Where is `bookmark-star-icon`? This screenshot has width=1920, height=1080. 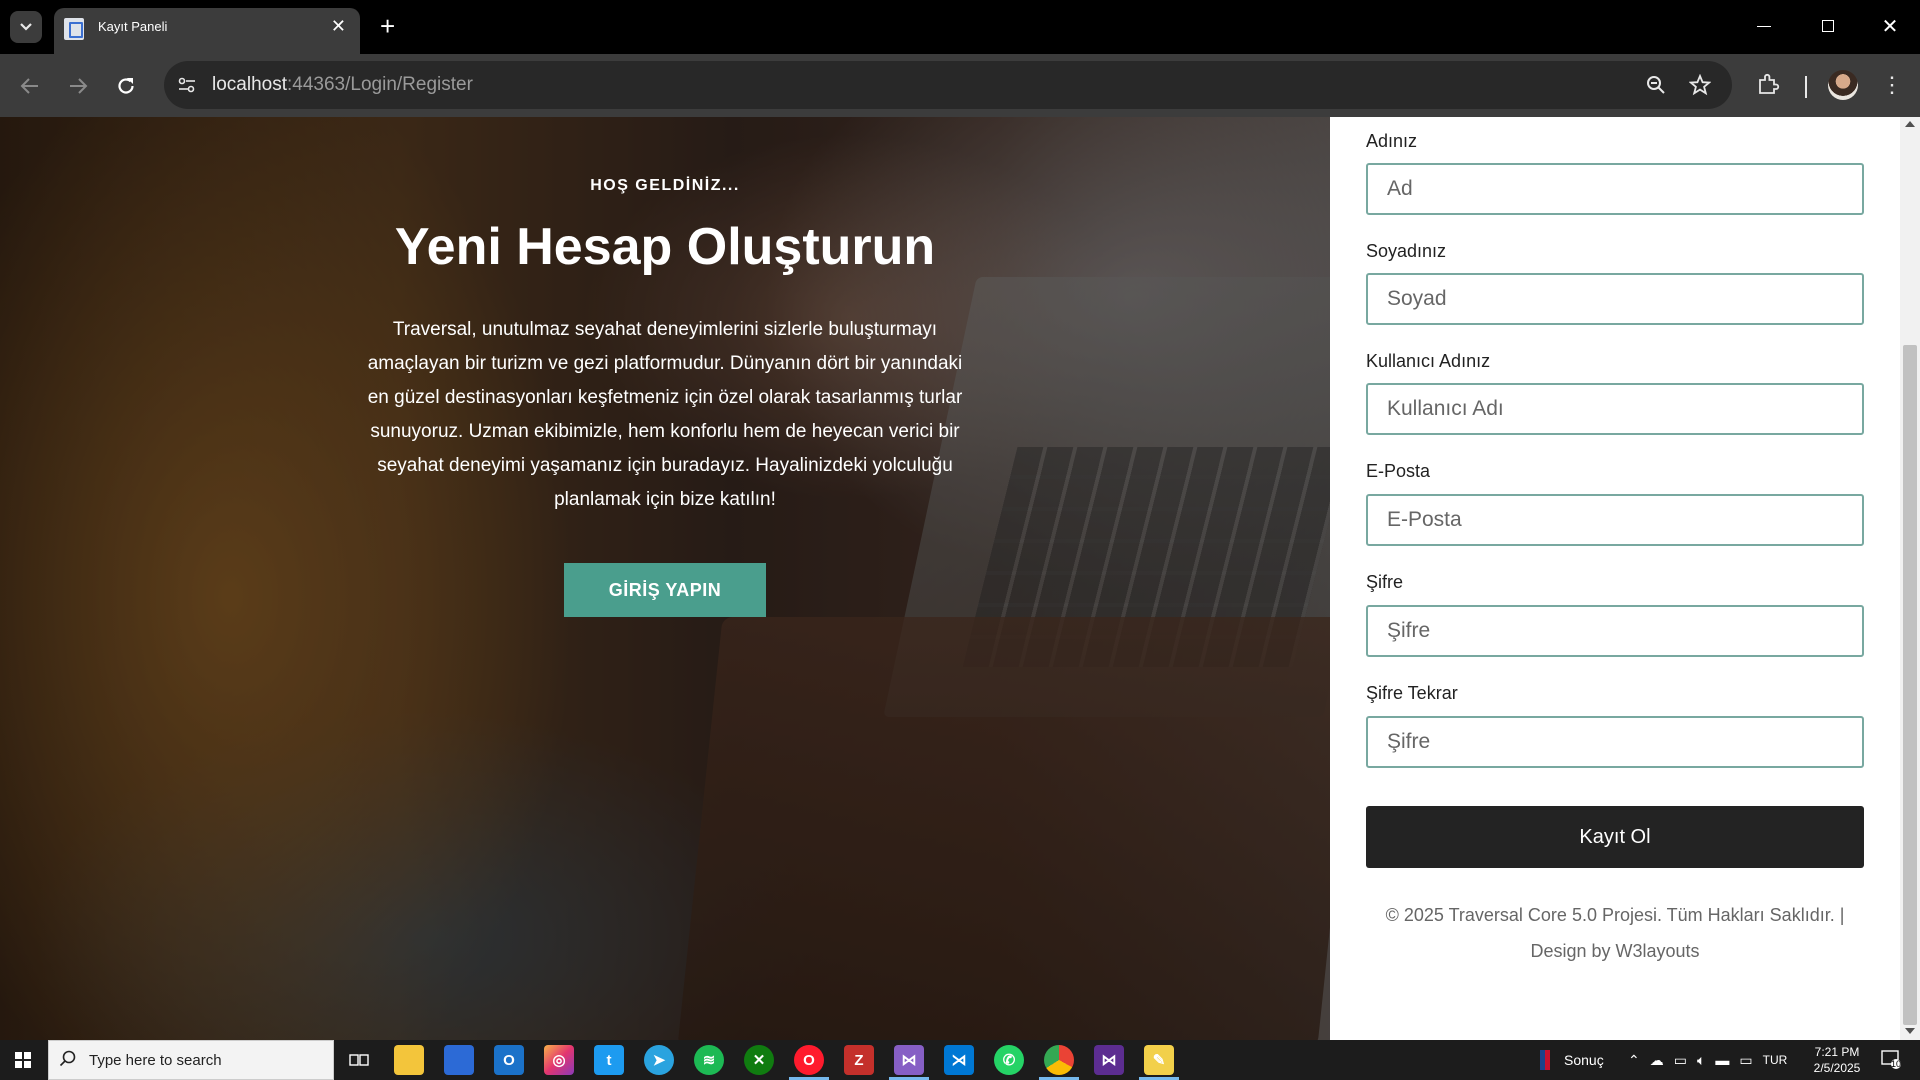
bookmark-star-icon is located at coordinates (1700, 85).